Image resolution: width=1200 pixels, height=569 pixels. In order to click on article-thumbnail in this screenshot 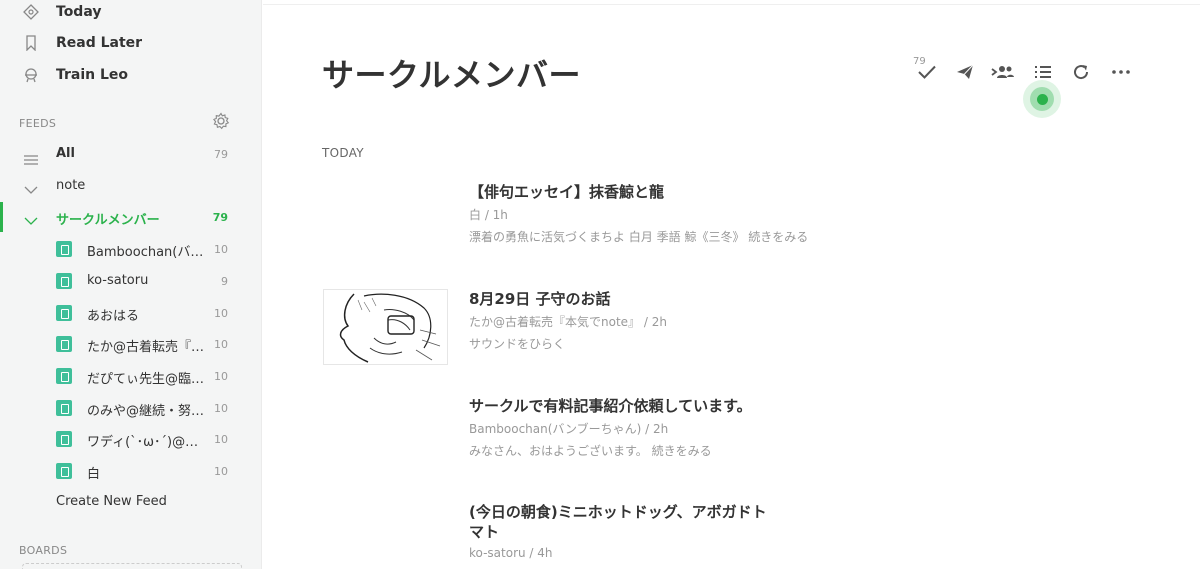, I will do `click(385, 327)`.